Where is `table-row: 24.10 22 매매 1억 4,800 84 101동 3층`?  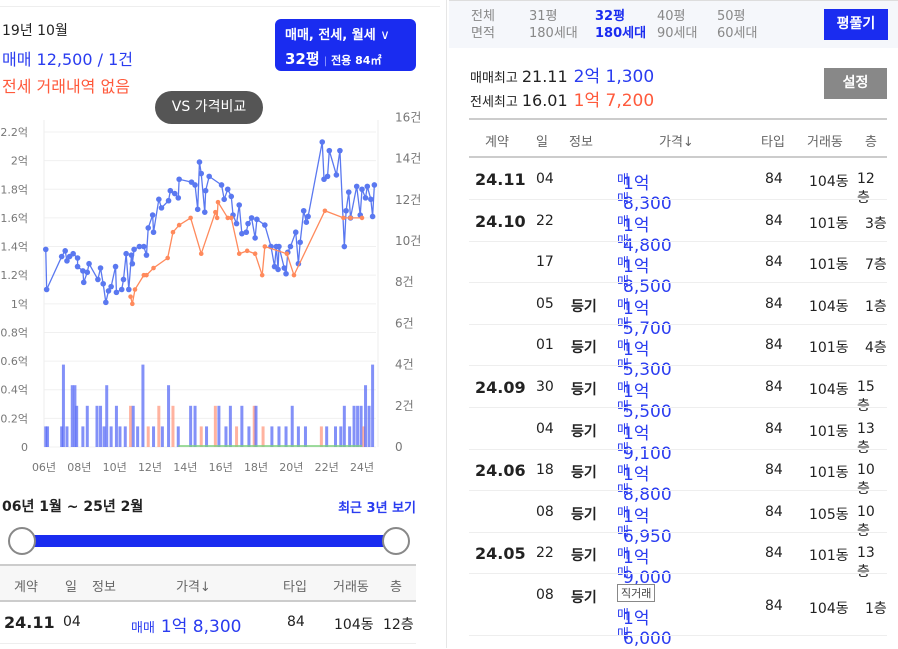
table-row: 24.10 22 매매 1억 4,800 84 101동 3층 is located at coordinates (678, 228).